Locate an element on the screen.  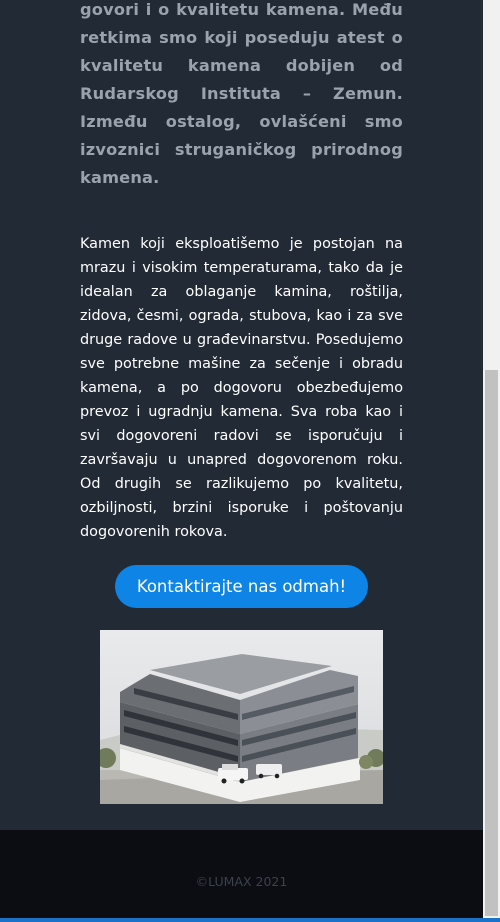
scrollbar-thumb is located at coordinates (491, 643).